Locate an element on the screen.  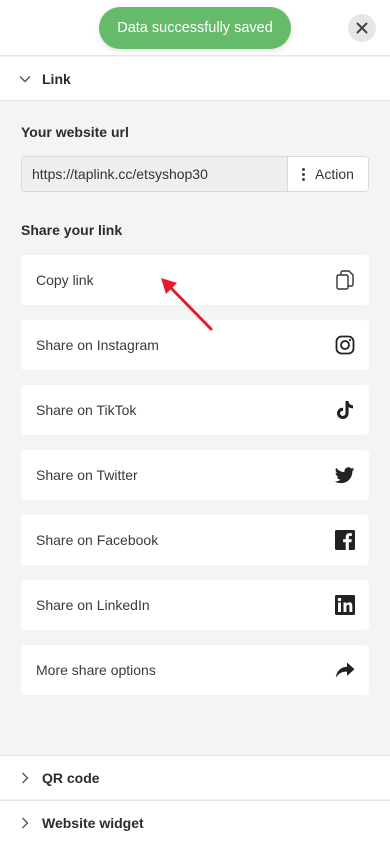
linkedin-icon is located at coordinates (345, 605).